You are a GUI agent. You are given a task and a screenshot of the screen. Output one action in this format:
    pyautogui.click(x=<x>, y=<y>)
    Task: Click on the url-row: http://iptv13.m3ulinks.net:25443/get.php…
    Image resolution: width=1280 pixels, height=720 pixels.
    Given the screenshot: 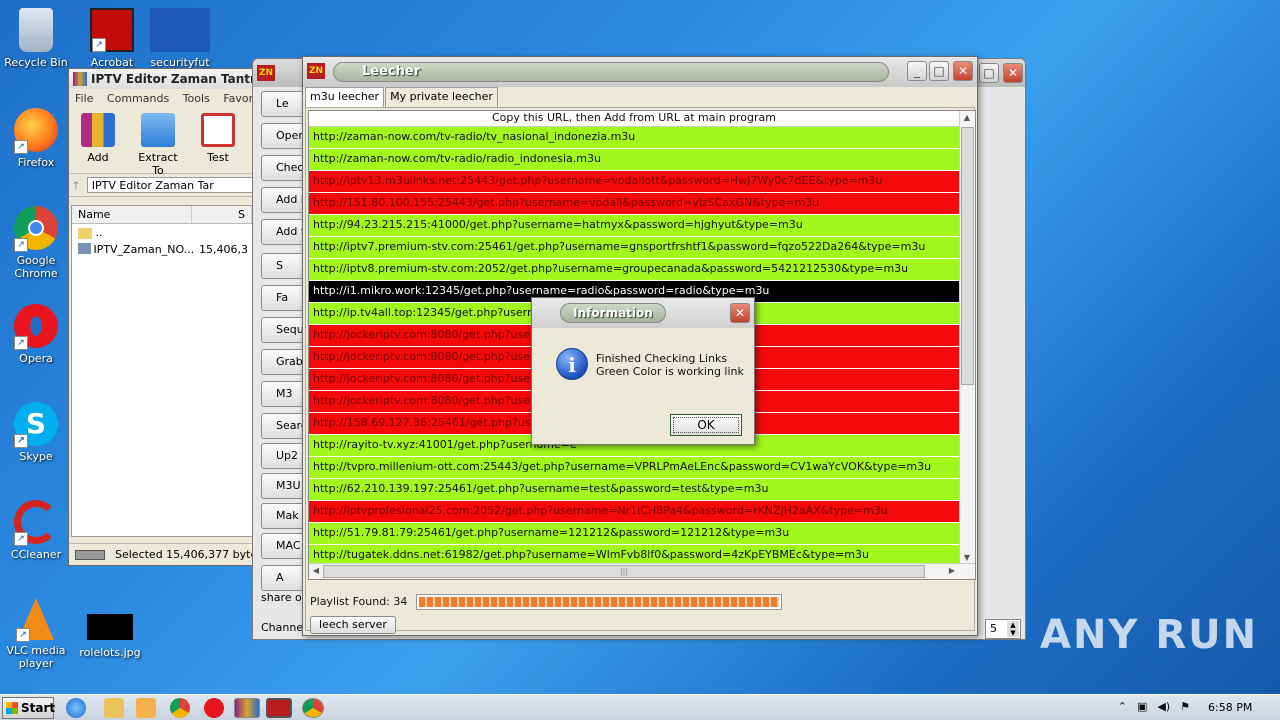 What is the action you would take?
    pyautogui.click(x=634, y=182)
    